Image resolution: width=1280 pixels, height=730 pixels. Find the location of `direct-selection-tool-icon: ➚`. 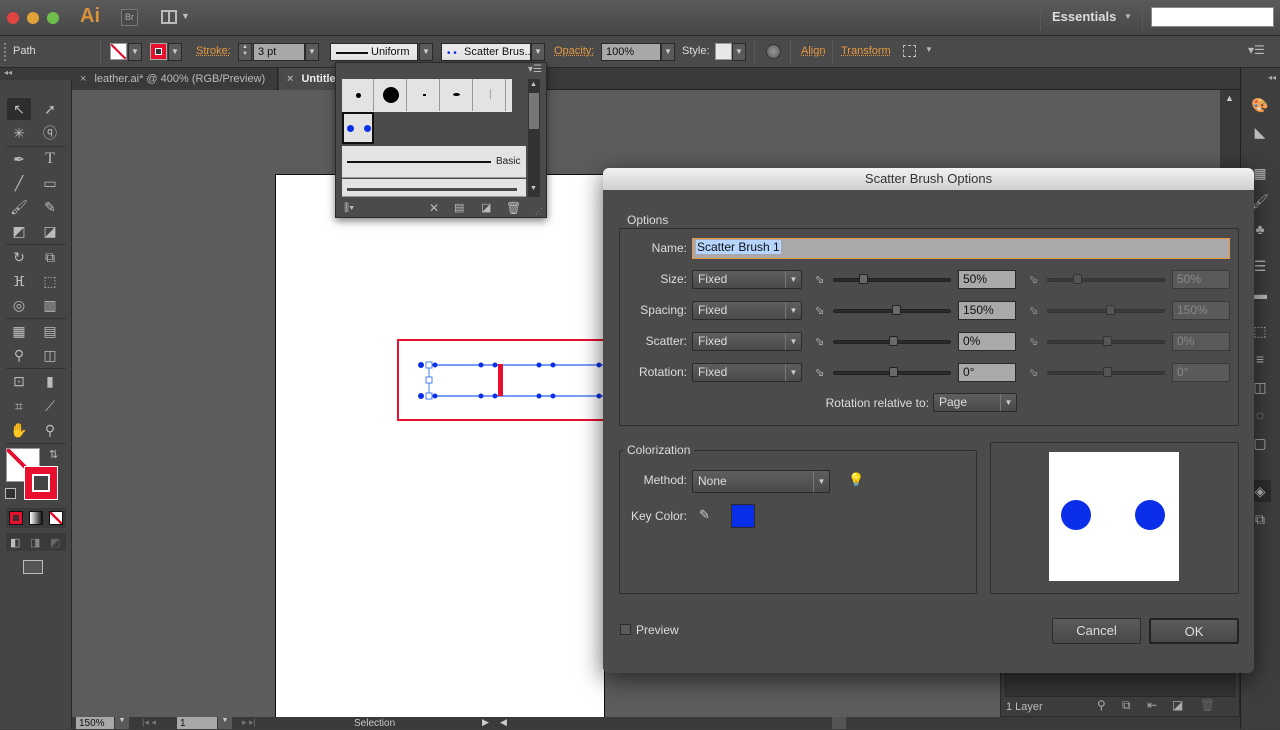

direct-selection-tool-icon: ➚ is located at coordinates (50, 109).